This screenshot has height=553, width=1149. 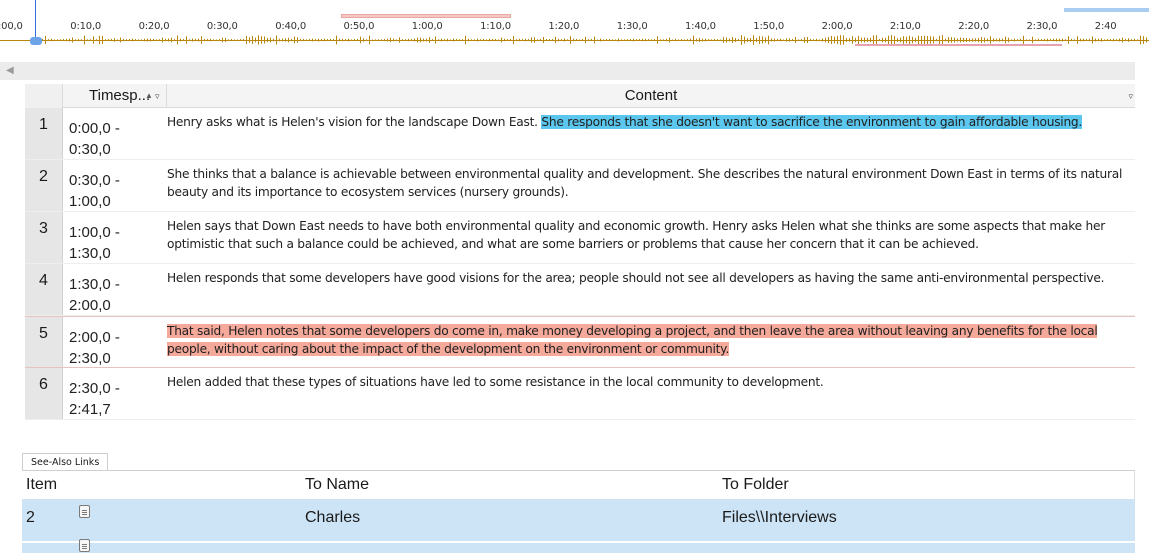 I want to click on row-number: 5, so click(x=44, y=342).